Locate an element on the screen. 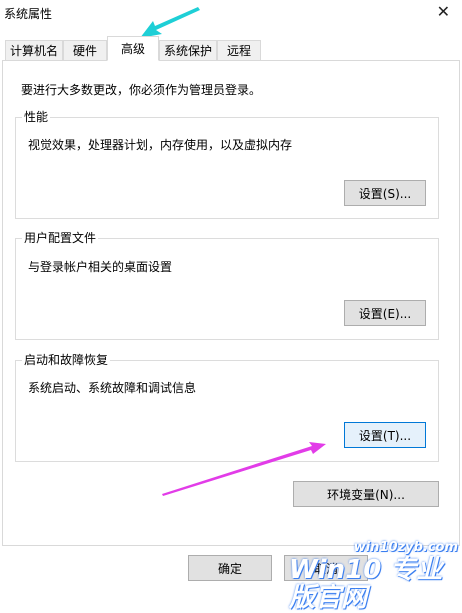 The height and width of the screenshot is (613, 462). window-title: 系统属性 is located at coordinates (28, 14).